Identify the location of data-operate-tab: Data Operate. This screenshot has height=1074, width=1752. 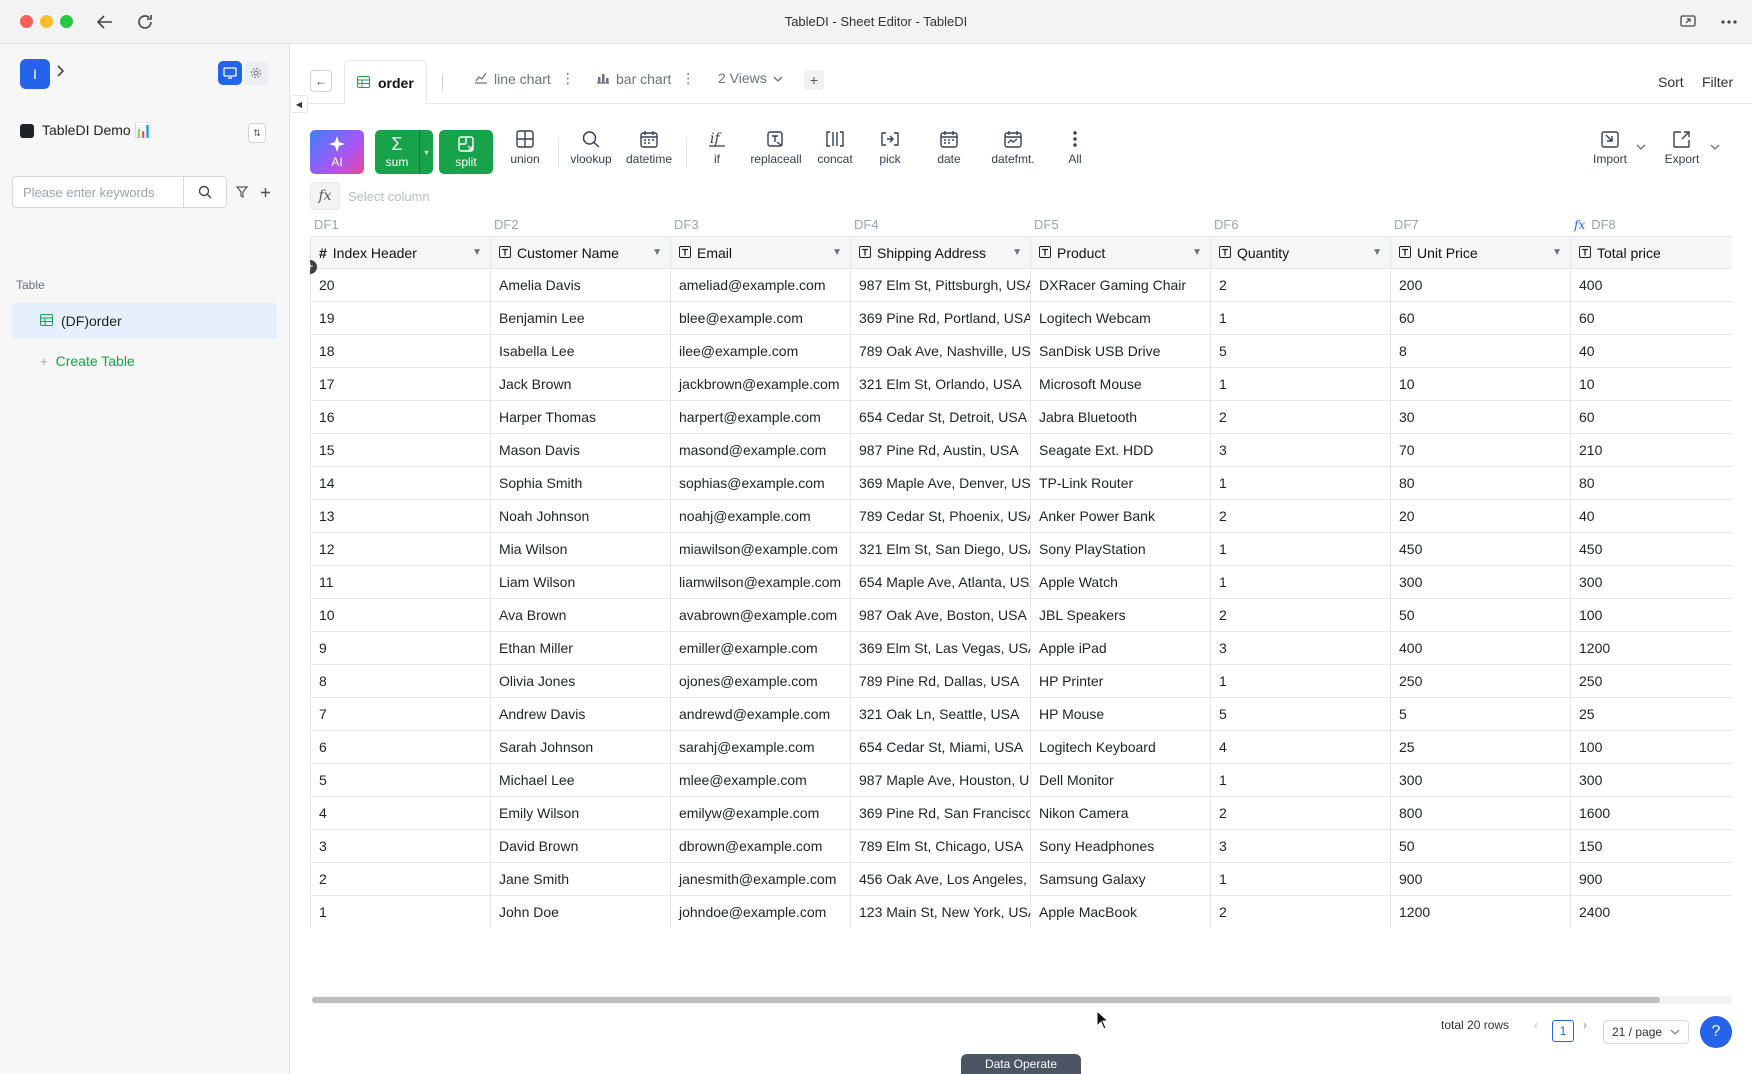
(1021, 1064).